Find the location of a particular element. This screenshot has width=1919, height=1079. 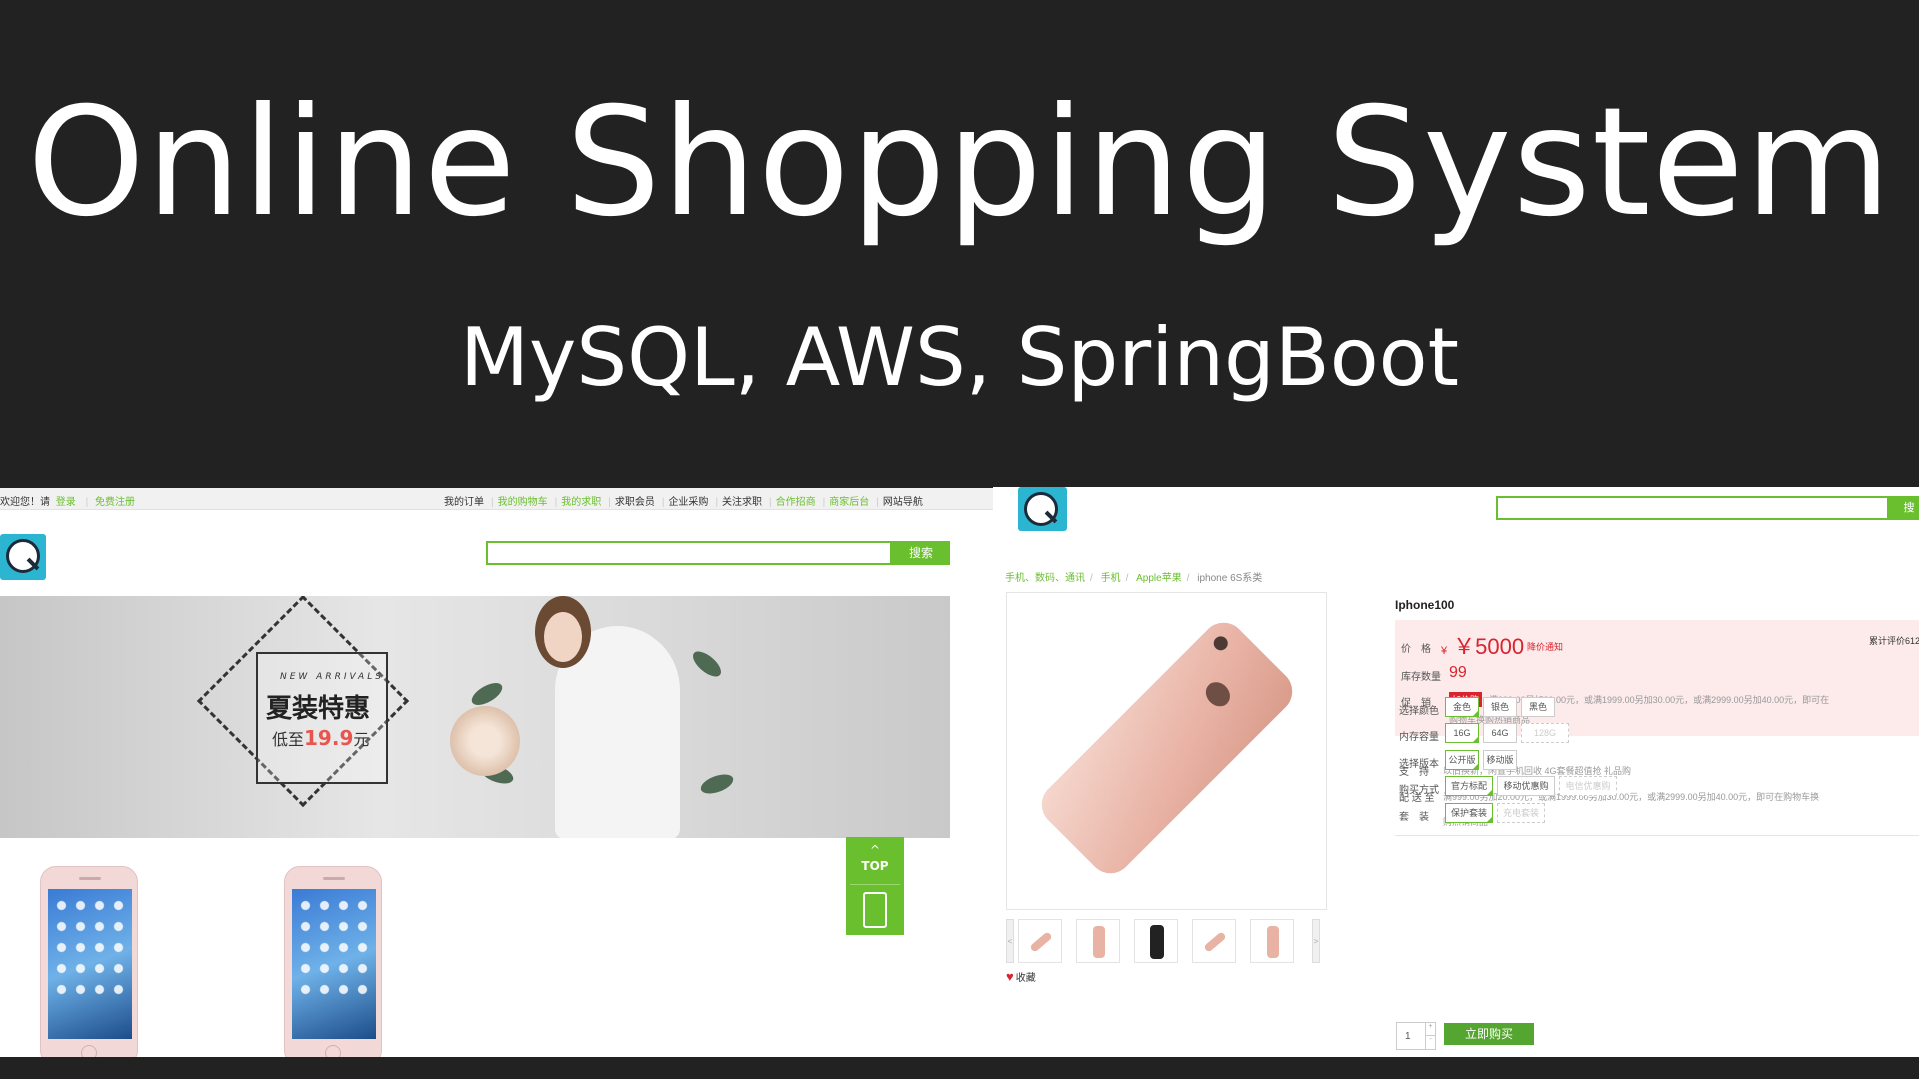

breadcrumb-item: 手机、数码、通讯 is located at coordinates (1045, 578).